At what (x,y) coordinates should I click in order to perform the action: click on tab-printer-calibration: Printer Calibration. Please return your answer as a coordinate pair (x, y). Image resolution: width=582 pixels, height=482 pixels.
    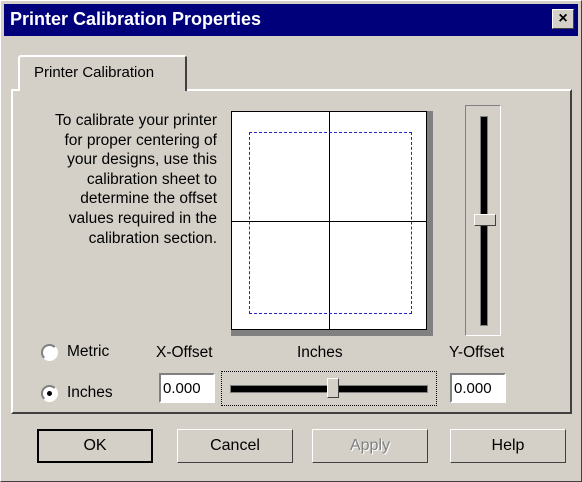
    Looking at the image, I should click on (102, 73).